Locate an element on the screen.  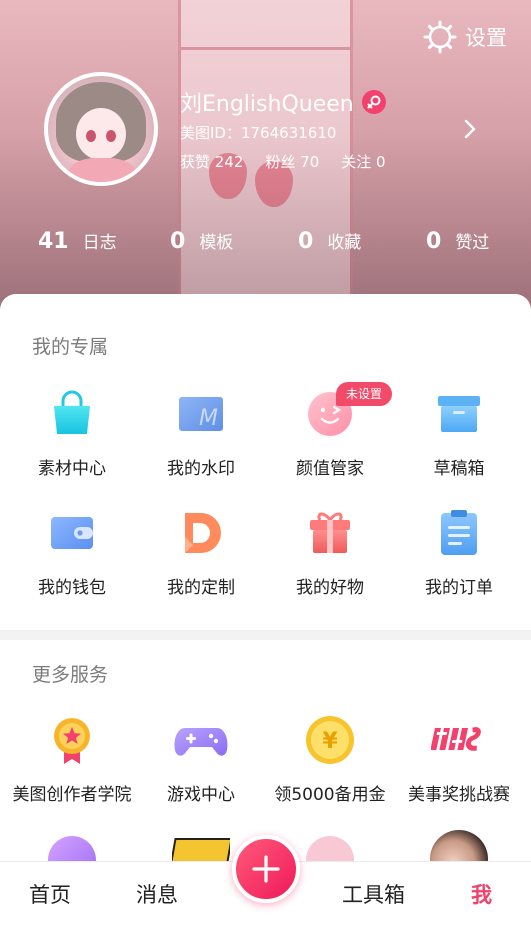
settings-button: 设置 is located at coordinates (465, 37).